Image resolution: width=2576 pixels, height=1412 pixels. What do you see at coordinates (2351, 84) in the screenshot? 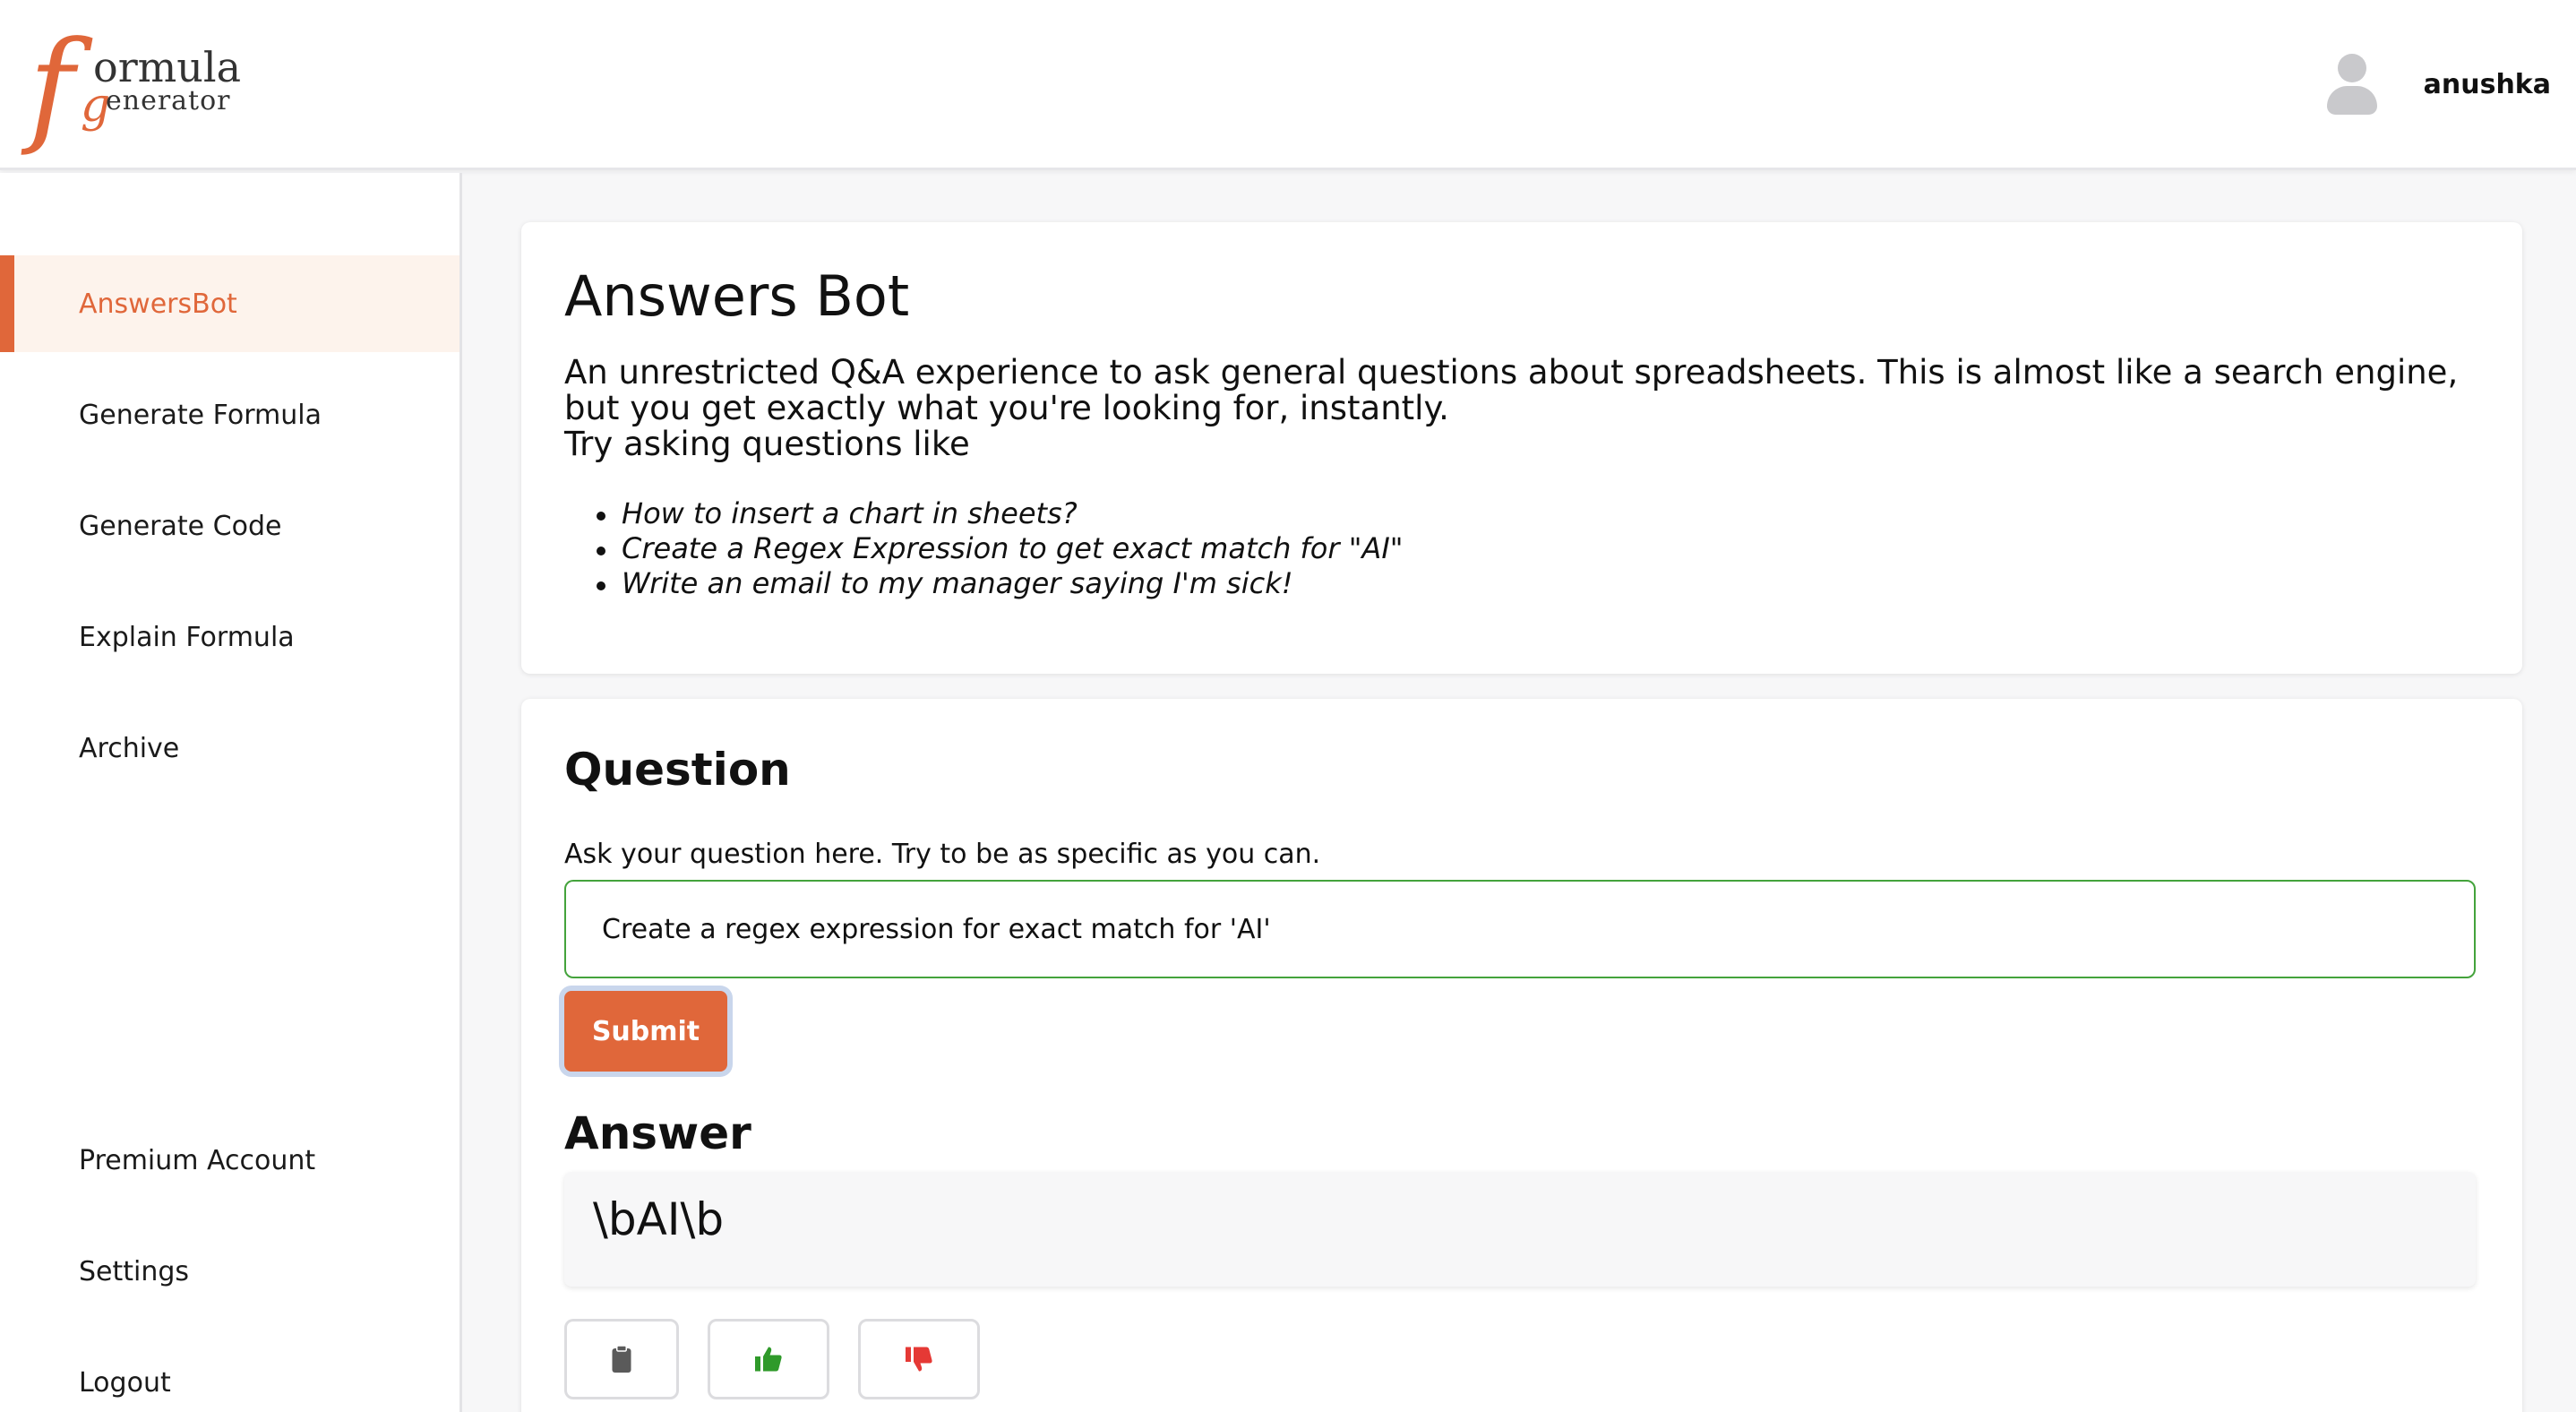
I see `user-avatar-icon` at bounding box center [2351, 84].